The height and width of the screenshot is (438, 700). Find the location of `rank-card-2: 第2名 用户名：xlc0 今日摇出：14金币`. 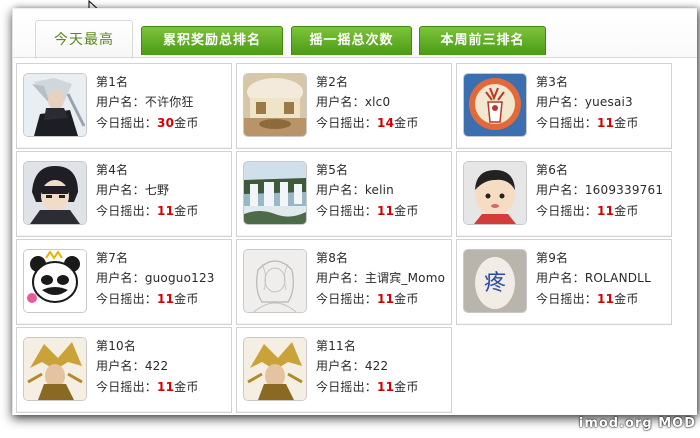

rank-card-2: 第2名 用户名：xlc0 今日摇出：14金币 is located at coordinates (344, 106).